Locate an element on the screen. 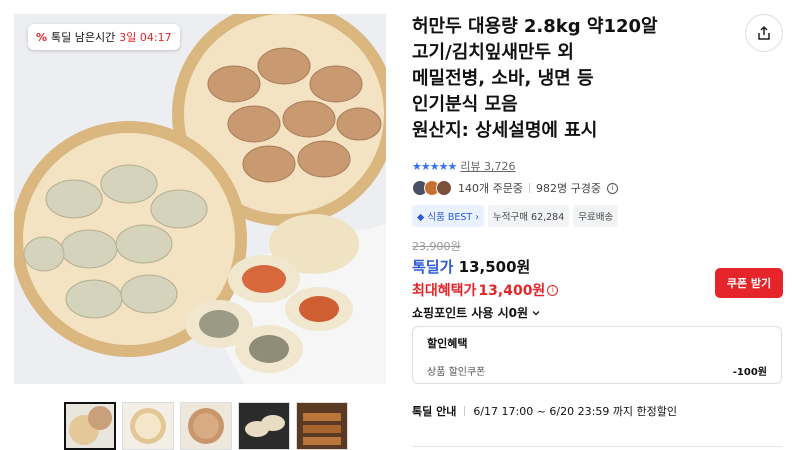 This screenshot has height=450, width=800. title-line: 원산지: 상세설명에 표시 is located at coordinates (505, 130).